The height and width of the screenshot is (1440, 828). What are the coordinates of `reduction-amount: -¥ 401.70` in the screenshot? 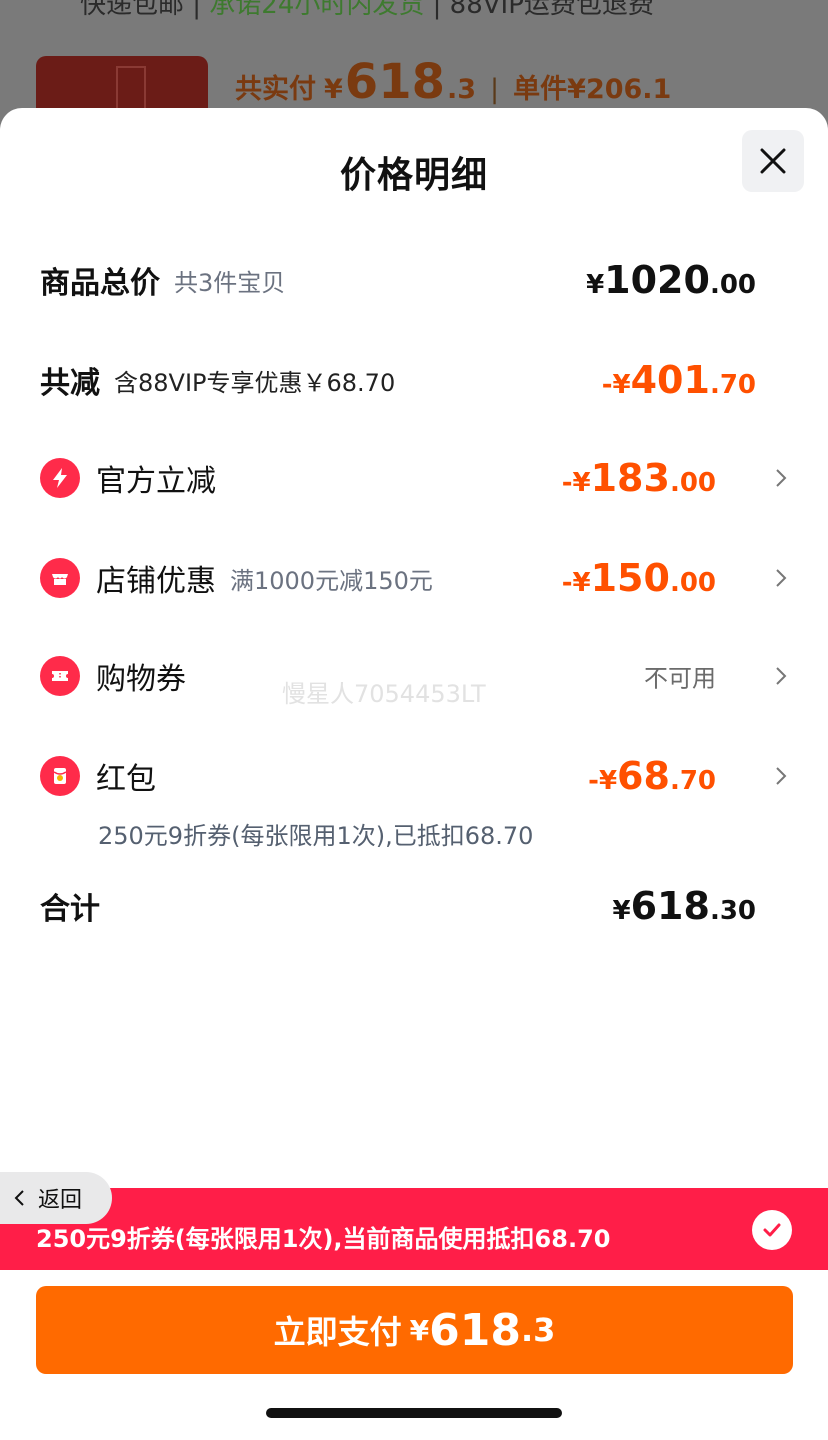 It's located at (679, 380).